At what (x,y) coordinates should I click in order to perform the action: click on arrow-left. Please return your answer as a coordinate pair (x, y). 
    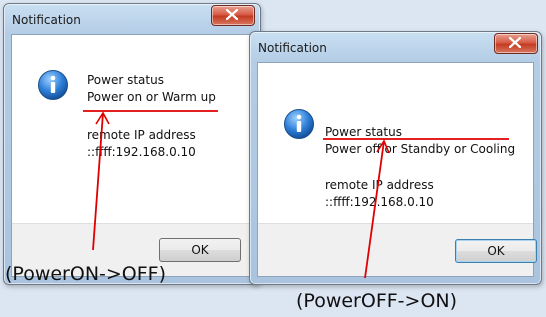
    Looking at the image, I should click on (98, 181).